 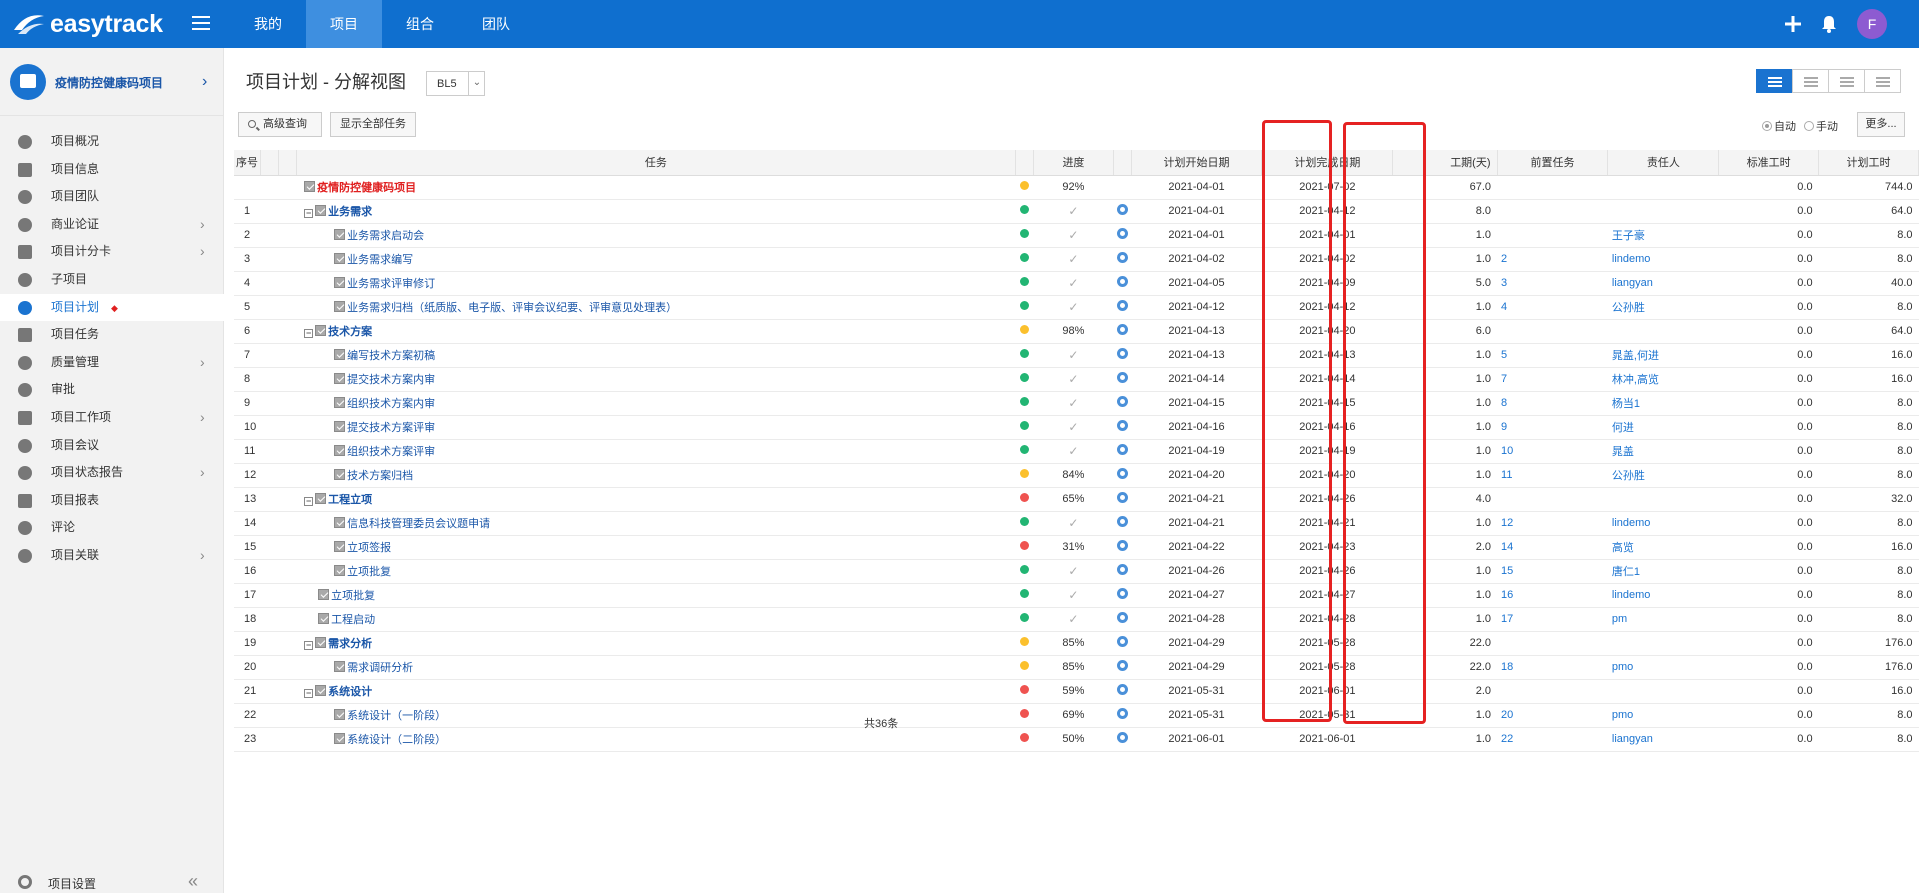 What do you see at coordinates (1552, 715) in the screenshot?
I see `row-predecessor: 20` at bounding box center [1552, 715].